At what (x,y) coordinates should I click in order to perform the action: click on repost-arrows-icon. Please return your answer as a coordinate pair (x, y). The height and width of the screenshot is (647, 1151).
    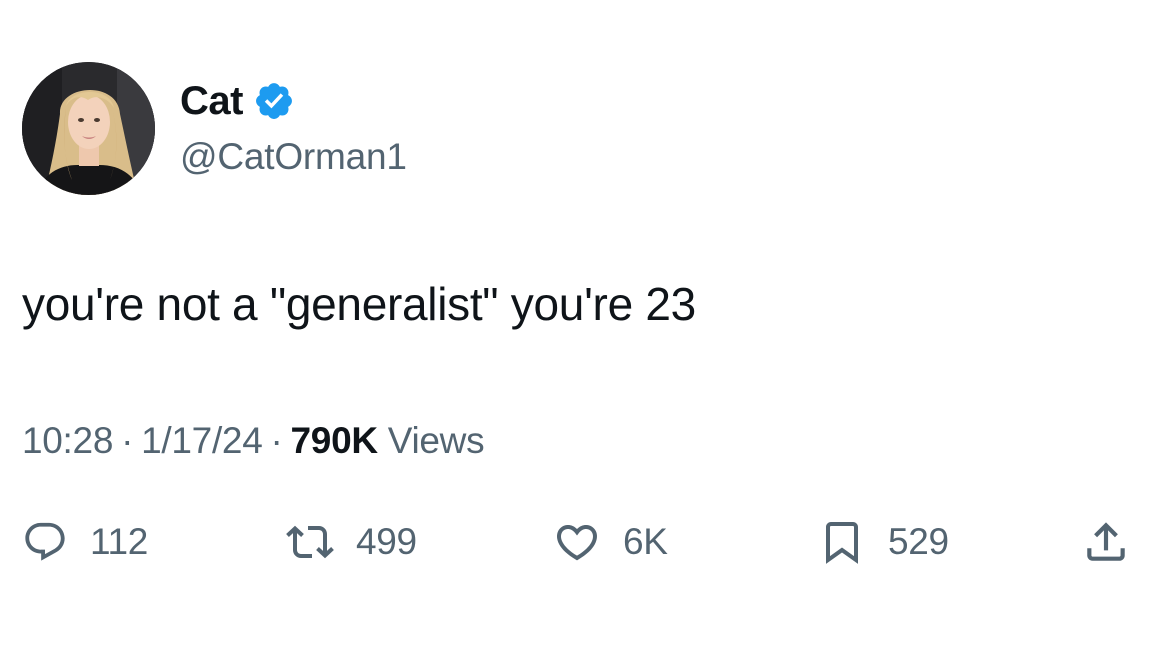
    Looking at the image, I should click on (310, 542).